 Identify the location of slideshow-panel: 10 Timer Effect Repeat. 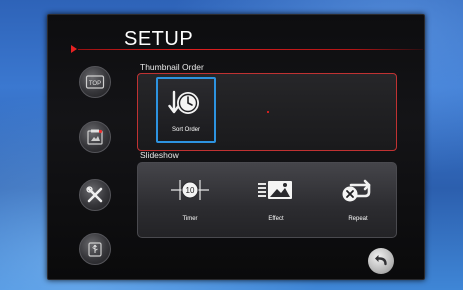
(267, 200).